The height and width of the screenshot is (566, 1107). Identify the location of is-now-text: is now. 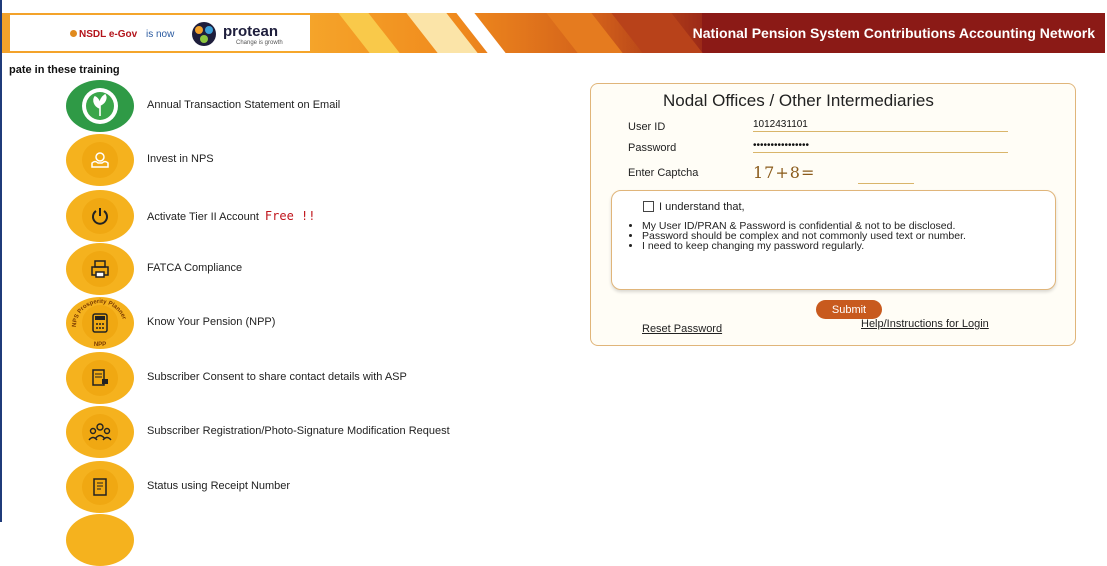
(160, 34).